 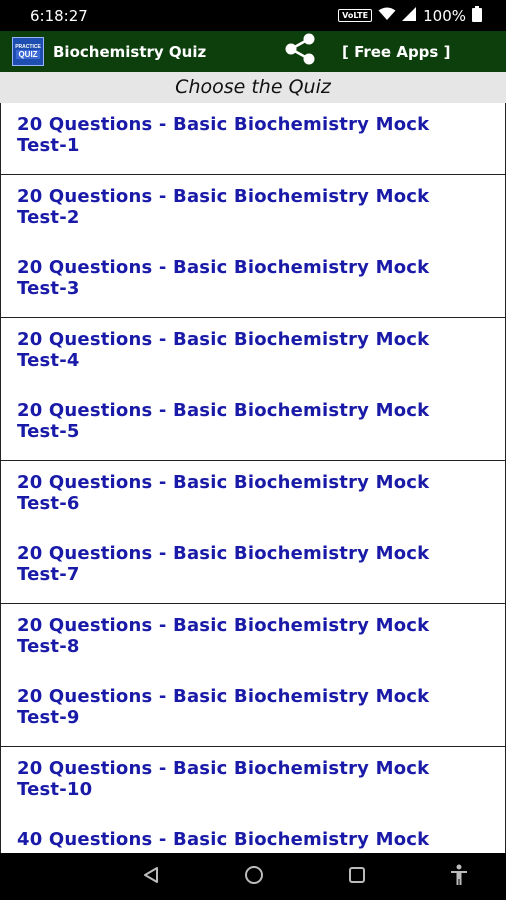 I want to click on back-triangle-icon, so click(x=151, y=877).